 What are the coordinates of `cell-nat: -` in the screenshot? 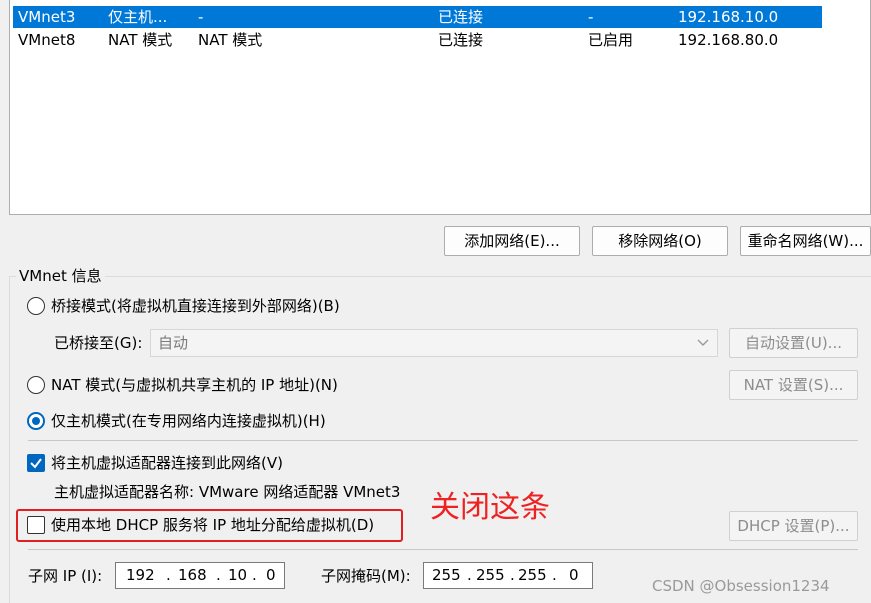 It's located at (201, 17).